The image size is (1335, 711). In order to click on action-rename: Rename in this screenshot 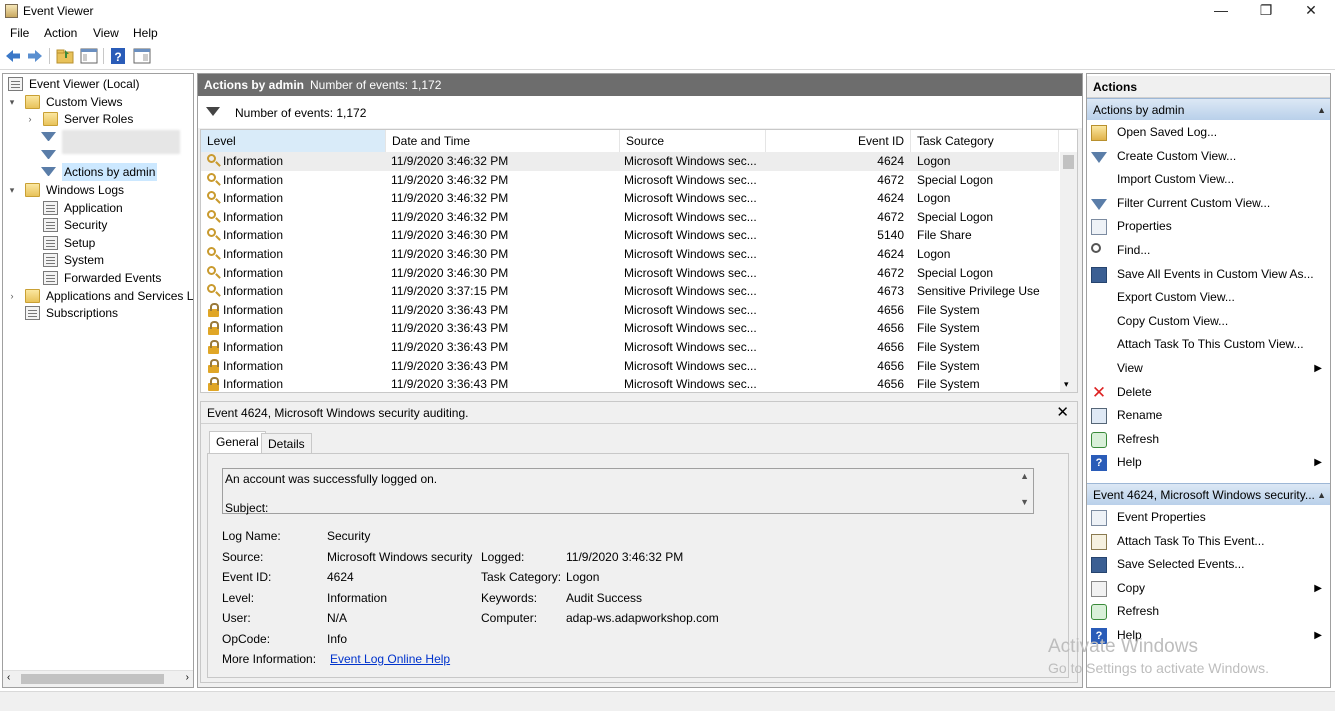, I will do `click(1208, 416)`.